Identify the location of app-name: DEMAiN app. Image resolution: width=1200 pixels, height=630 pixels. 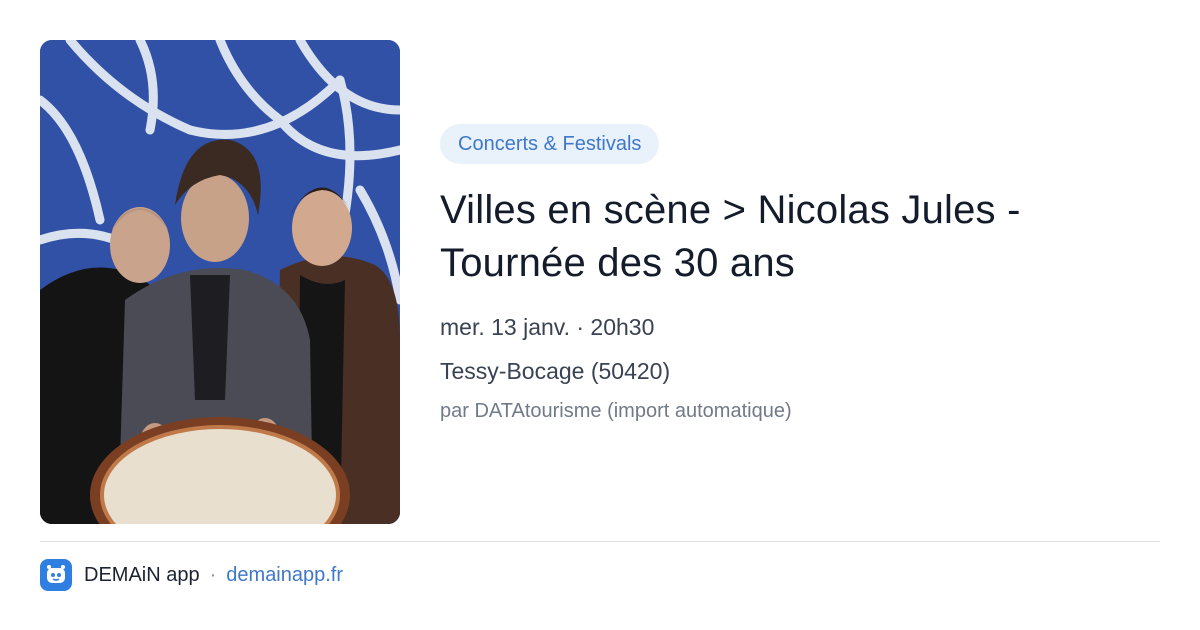
(142, 574).